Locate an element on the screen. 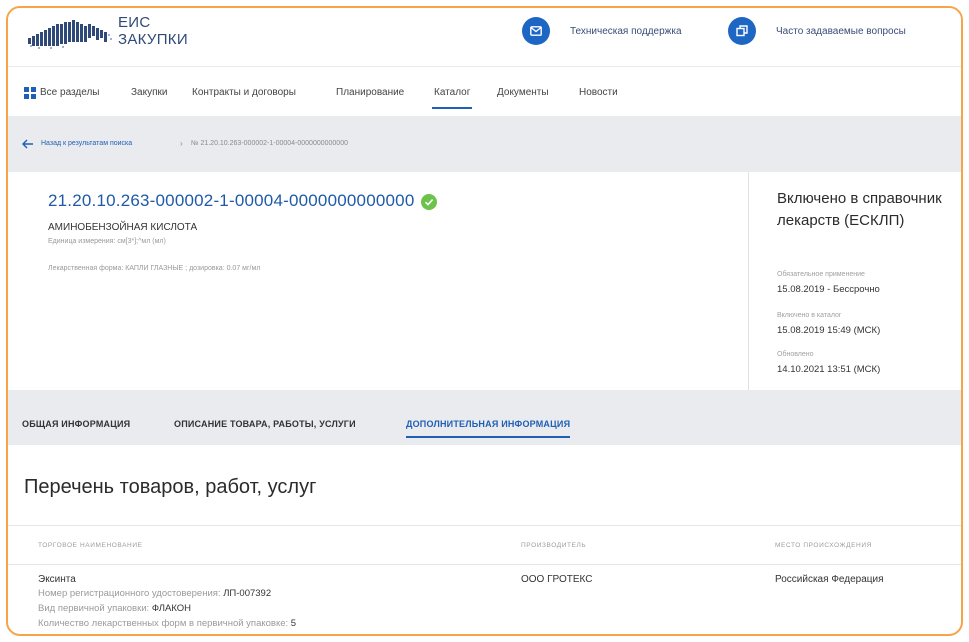 The image size is (969, 642). check-circle-icon is located at coordinates (429, 202).